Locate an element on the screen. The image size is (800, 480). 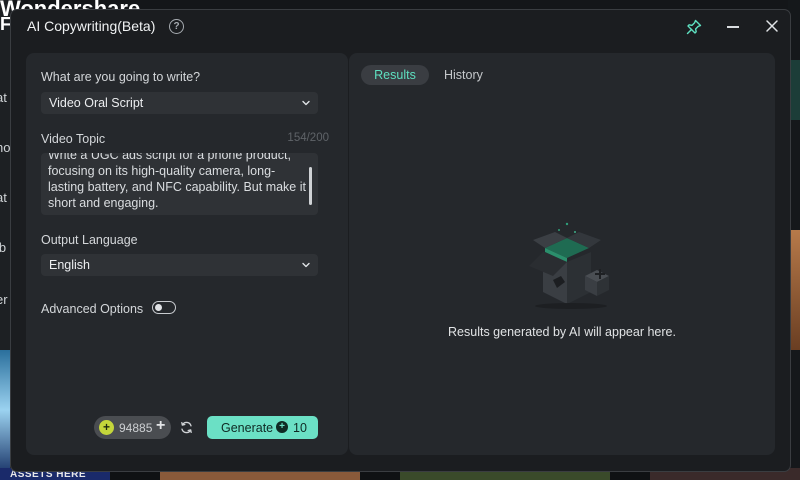
help-icon: ? is located at coordinates (176, 26).